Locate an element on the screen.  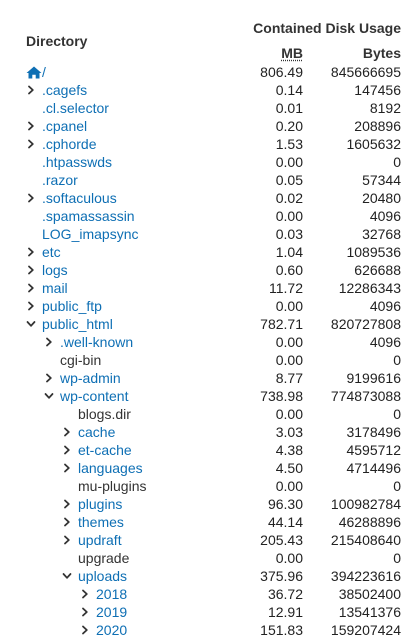
size-bytes: 4595712 is located at coordinates (373, 450).